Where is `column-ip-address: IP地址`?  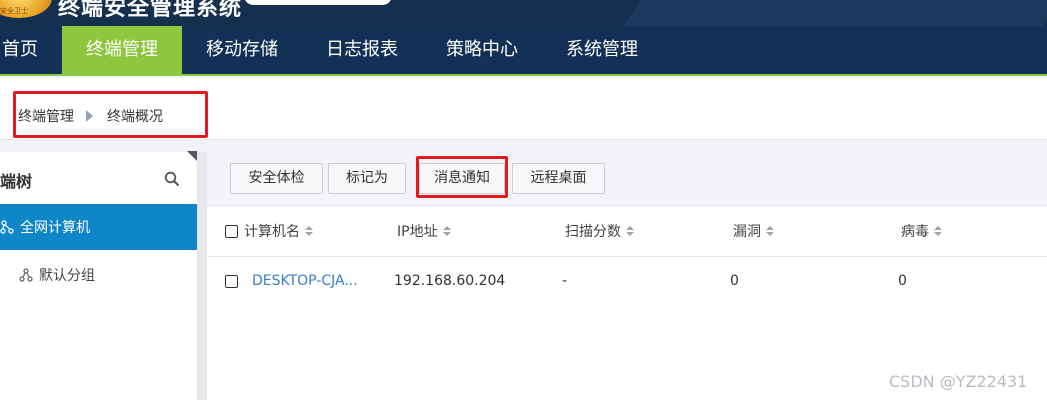 column-ip-address: IP地址 is located at coordinates (424, 231).